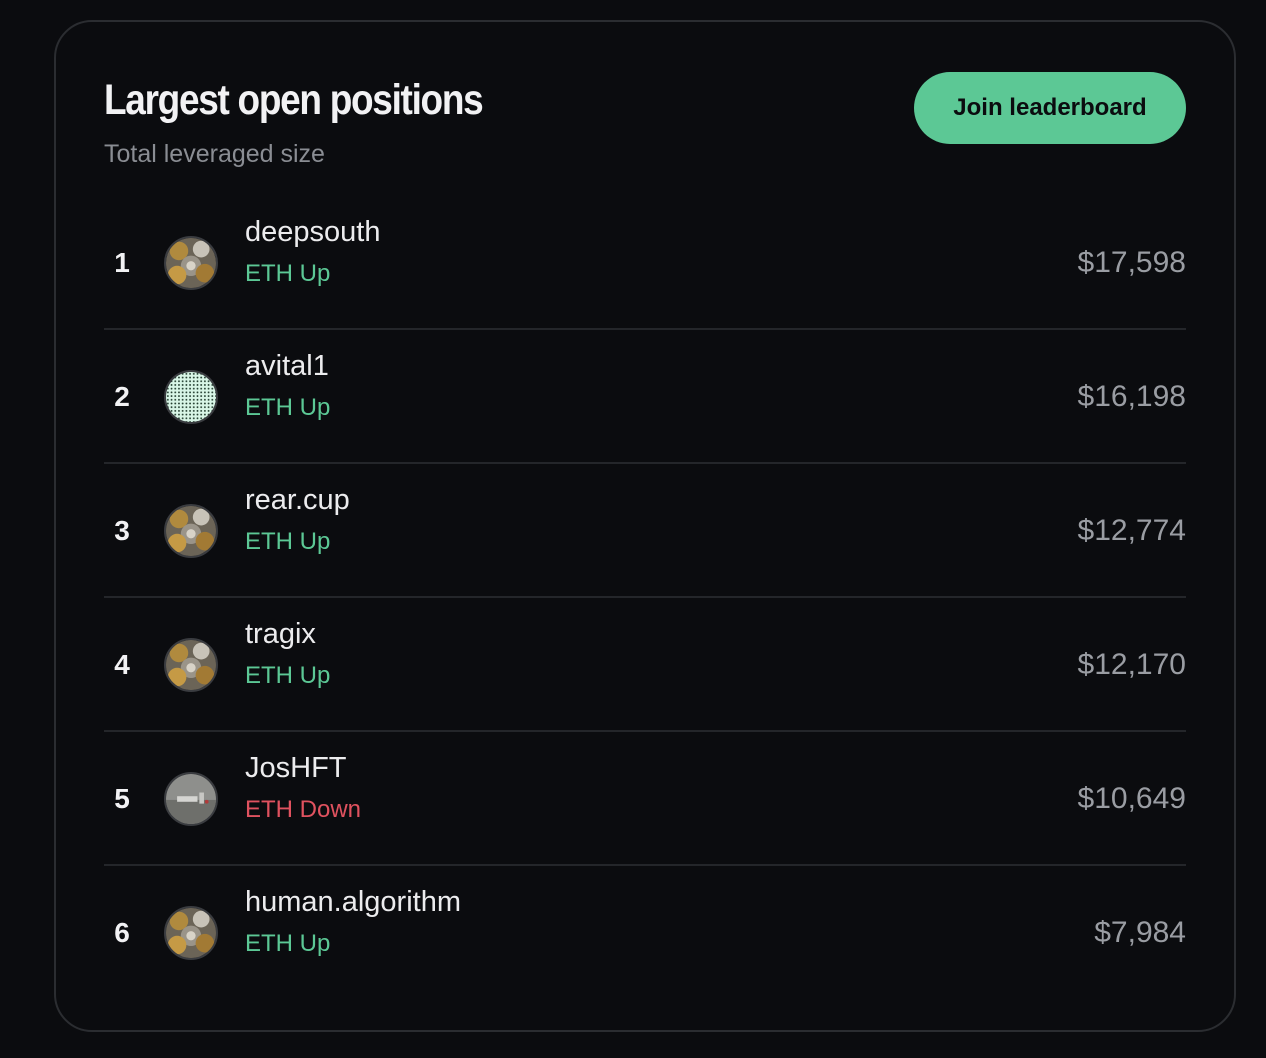 The width and height of the screenshot is (1266, 1058). I want to click on join-leaderboard-button: Join leaderboard, so click(1050, 108).